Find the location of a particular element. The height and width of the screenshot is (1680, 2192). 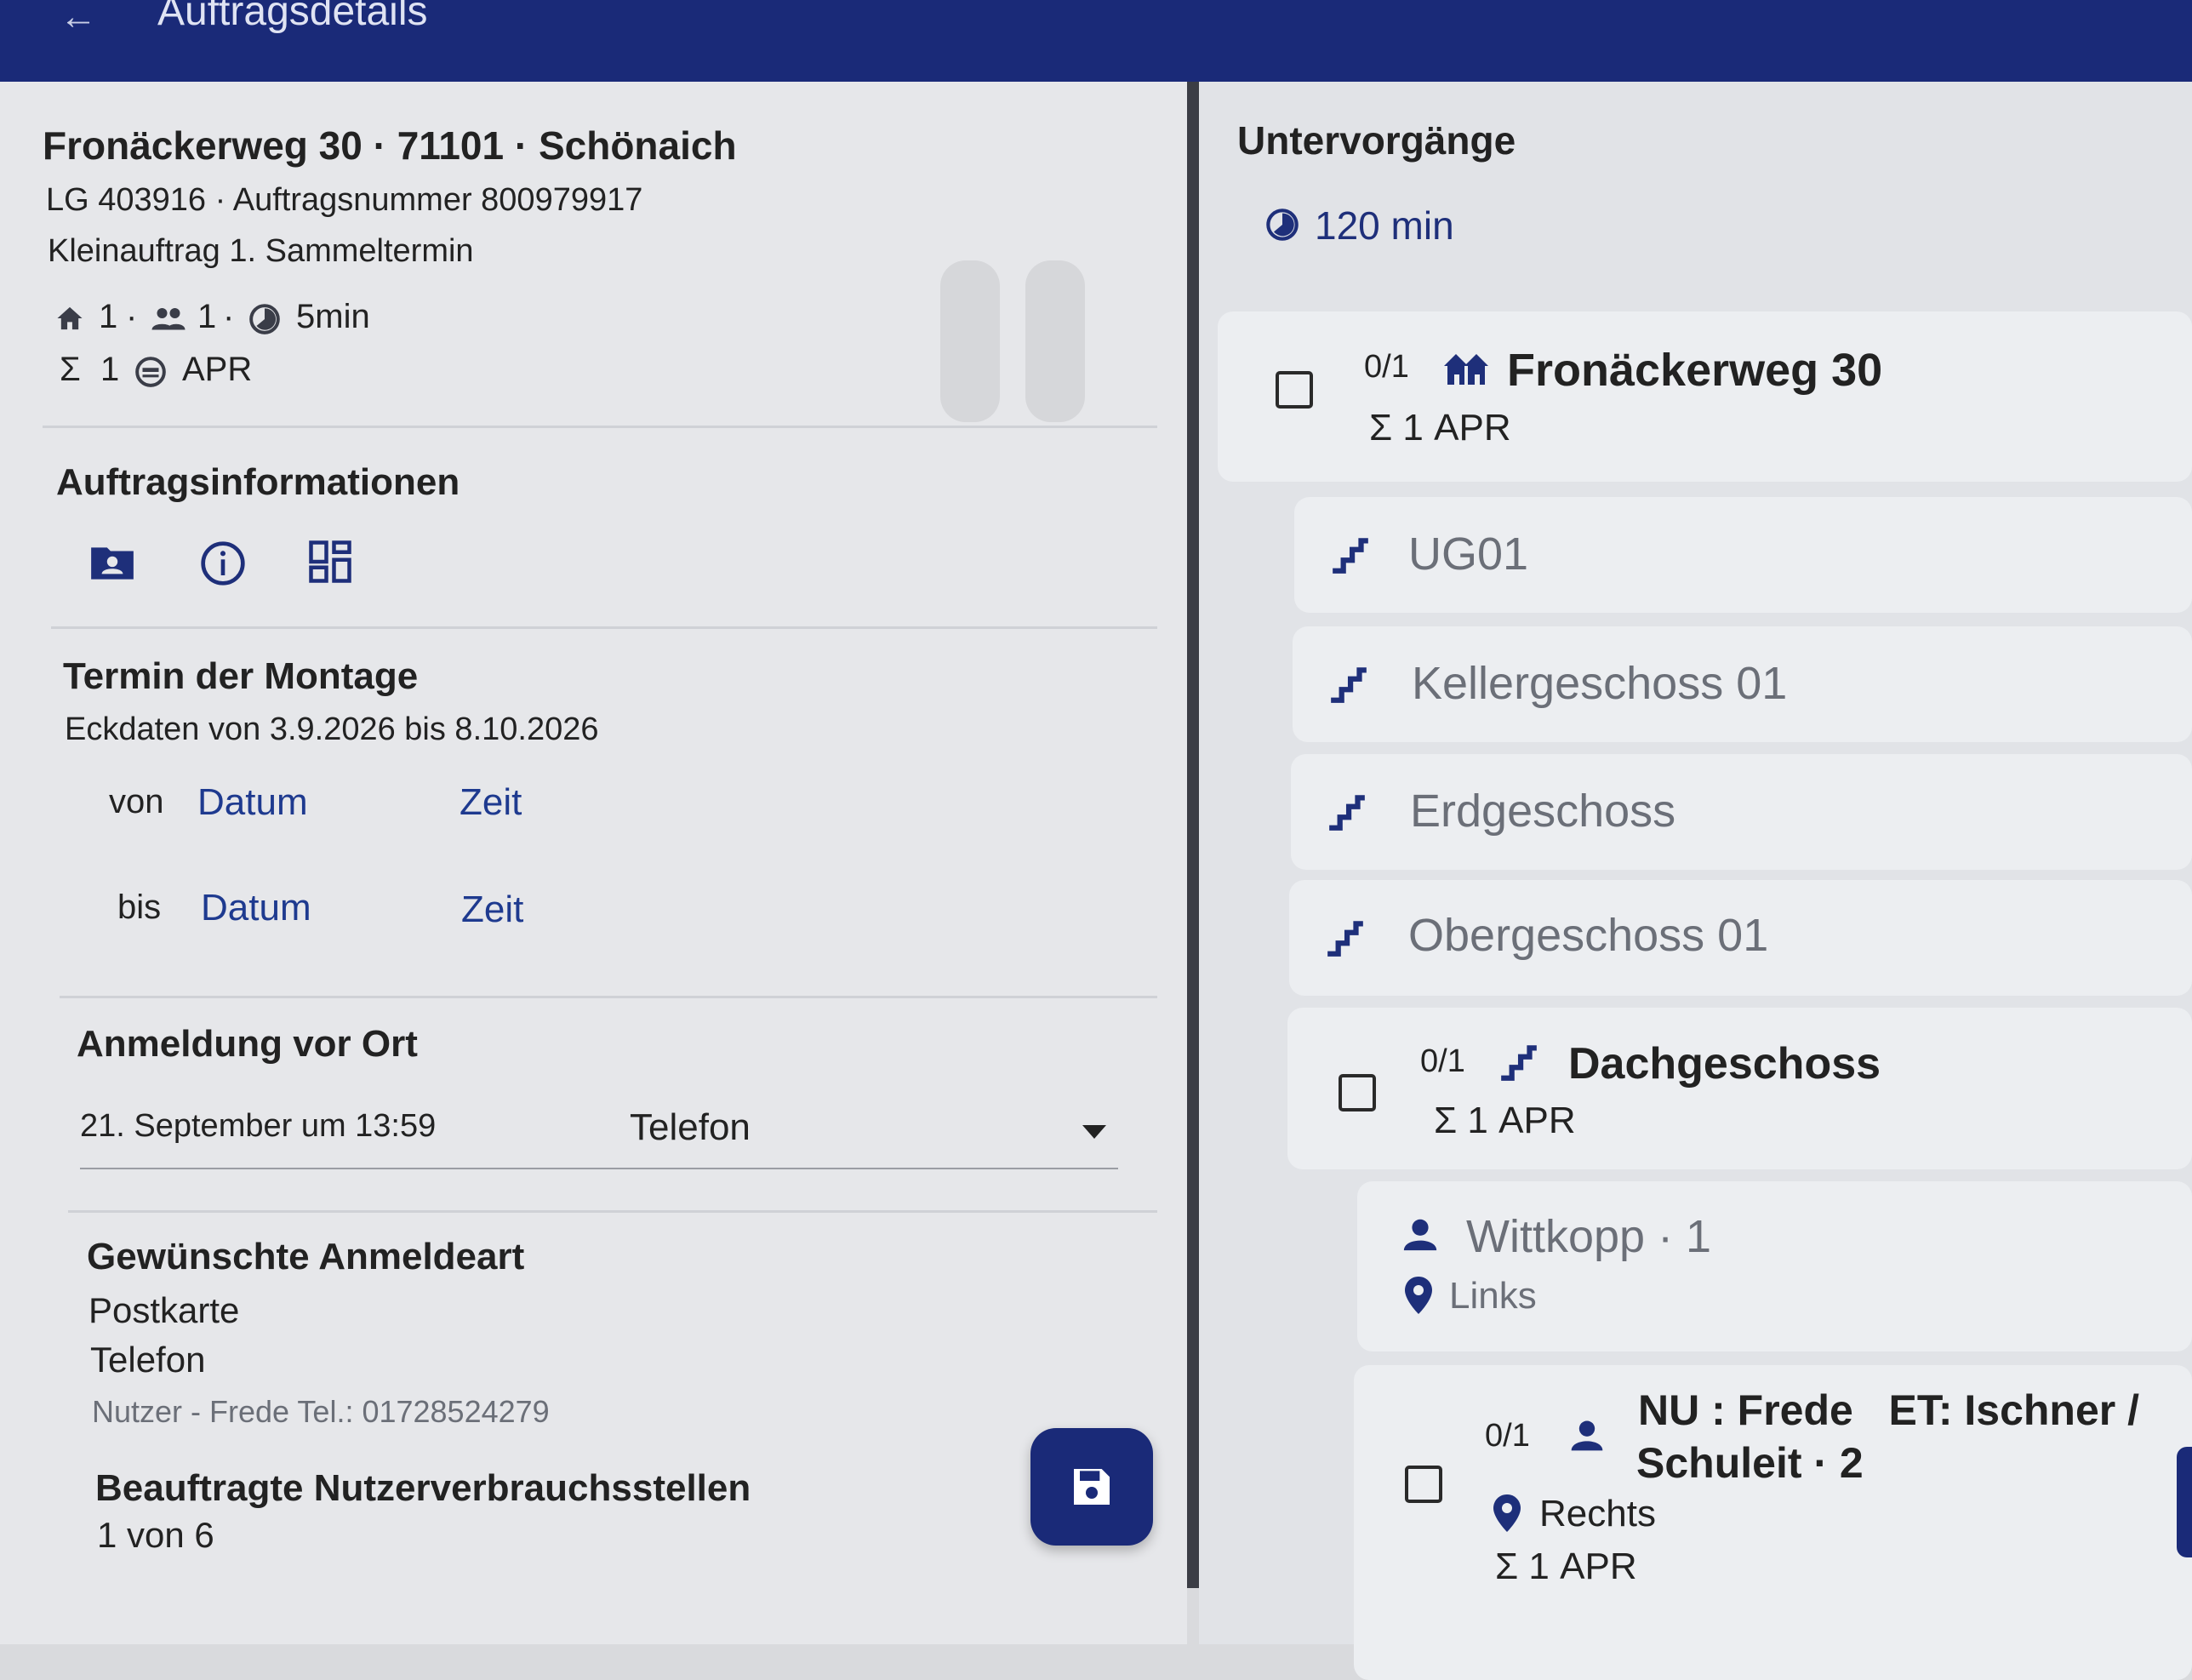

person-count: 1 is located at coordinates (207, 316).